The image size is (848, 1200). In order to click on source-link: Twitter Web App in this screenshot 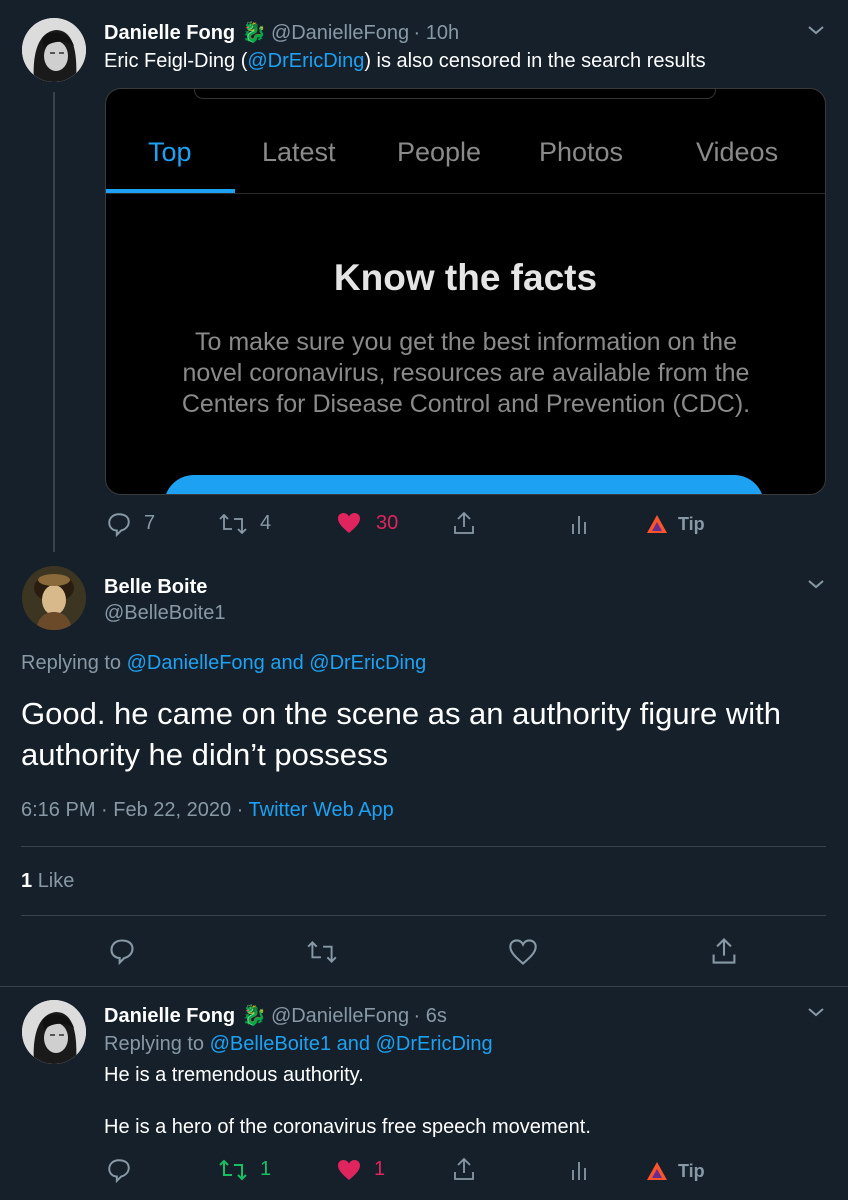, I will do `click(321, 810)`.